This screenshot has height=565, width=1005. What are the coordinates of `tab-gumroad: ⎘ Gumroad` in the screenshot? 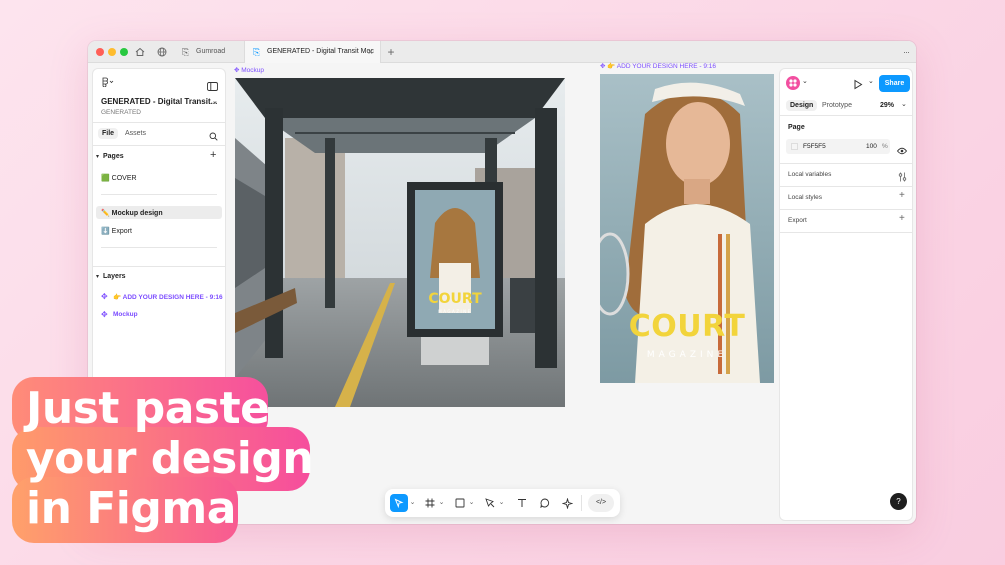 It's located at (209, 52).